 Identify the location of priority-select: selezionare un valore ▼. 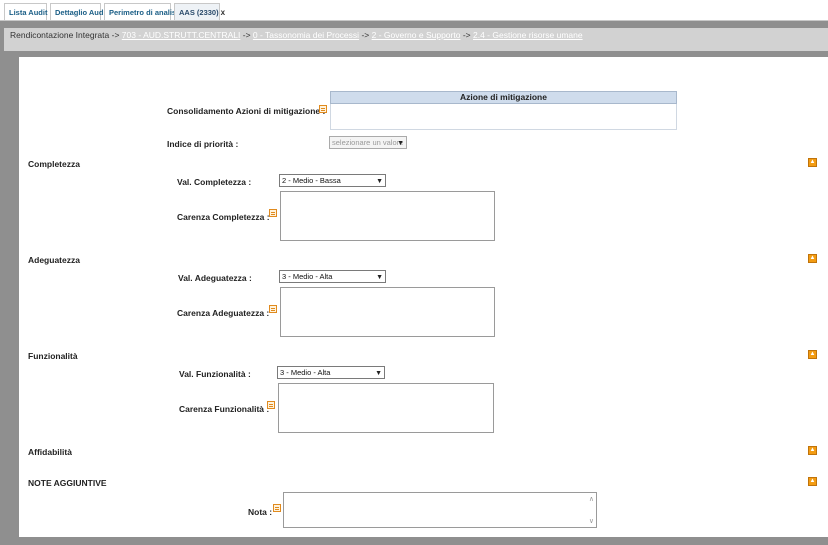
(368, 142).